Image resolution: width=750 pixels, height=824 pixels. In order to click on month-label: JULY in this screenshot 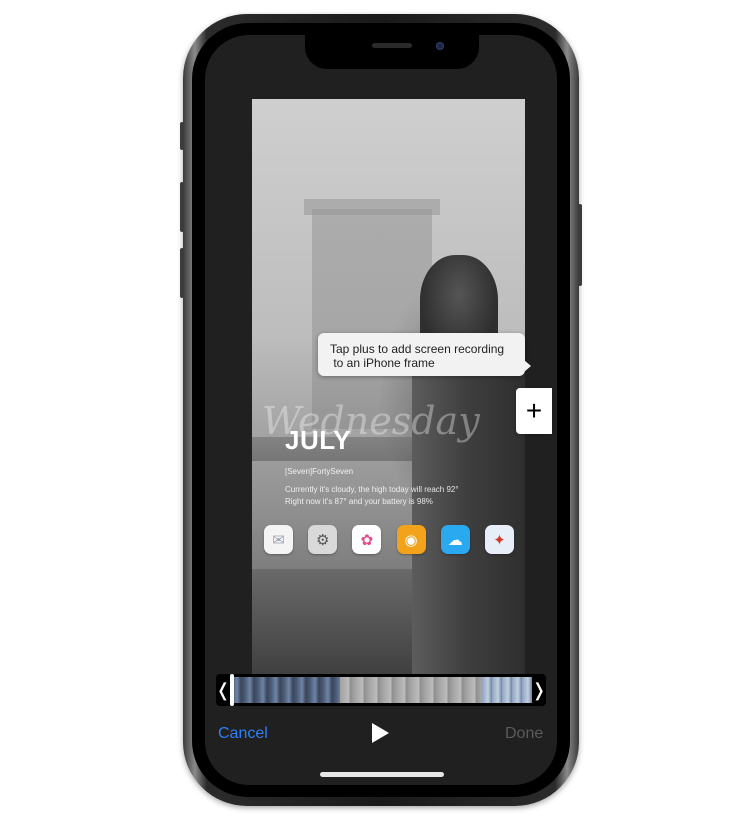, I will do `click(318, 440)`.